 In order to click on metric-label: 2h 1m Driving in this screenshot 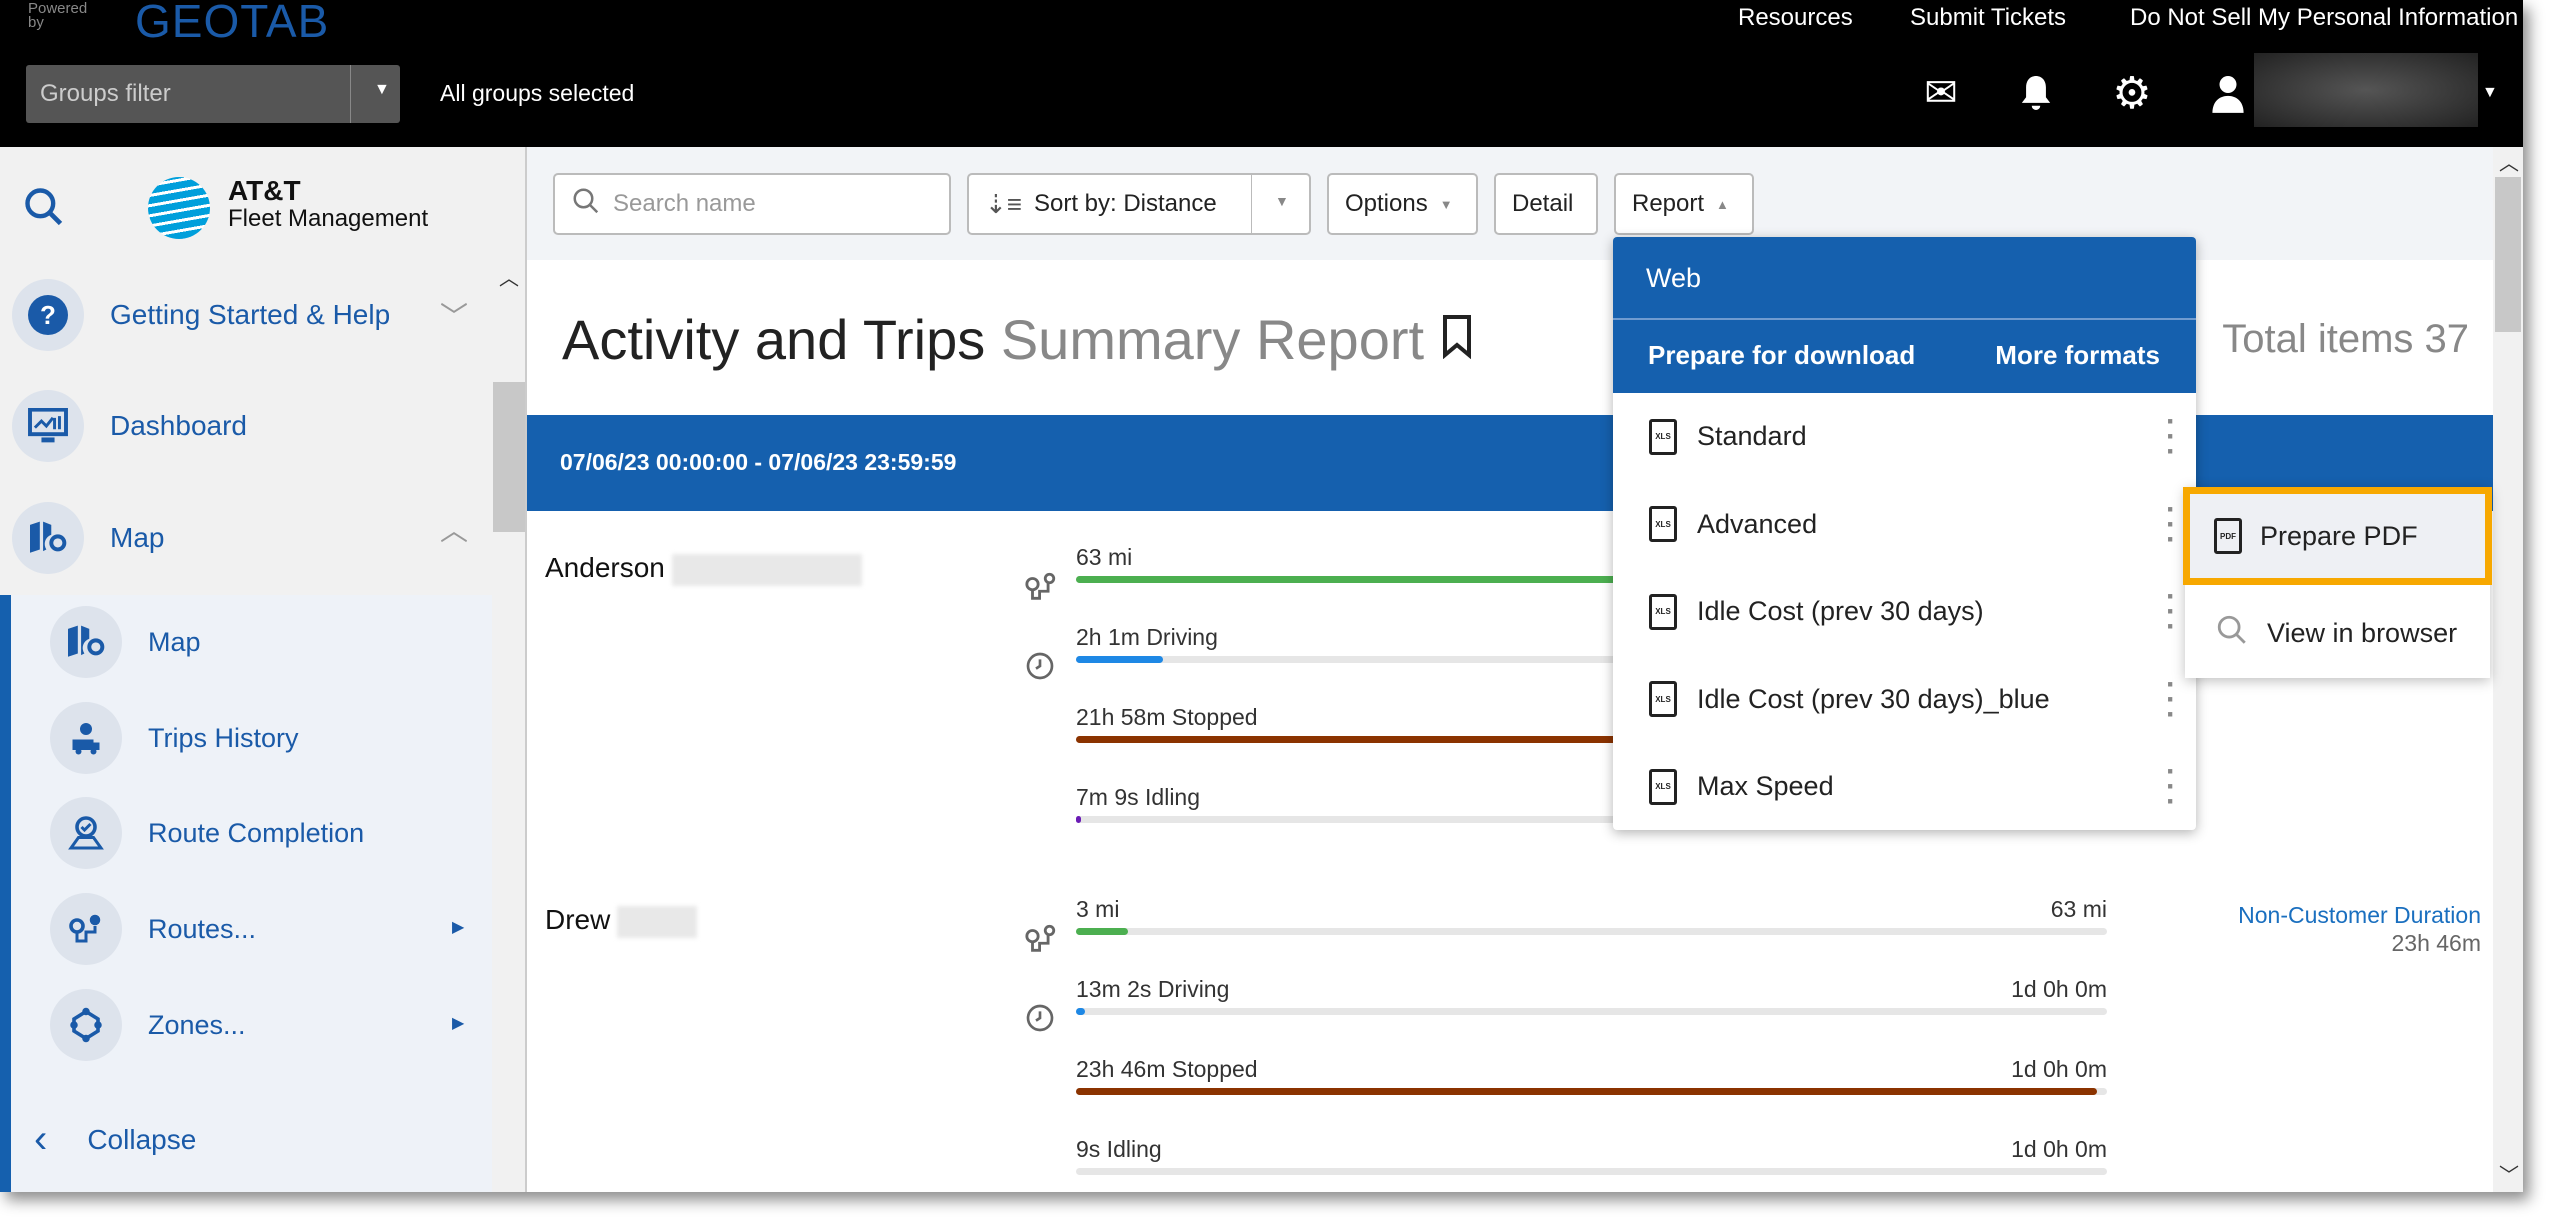, I will do `click(1147, 637)`.